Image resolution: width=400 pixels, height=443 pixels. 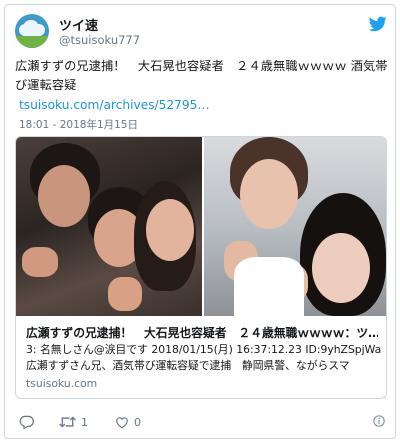 What do you see at coordinates (379, 421) in the screenshot?
I see `info-icon` at bounding box center [379, 421].